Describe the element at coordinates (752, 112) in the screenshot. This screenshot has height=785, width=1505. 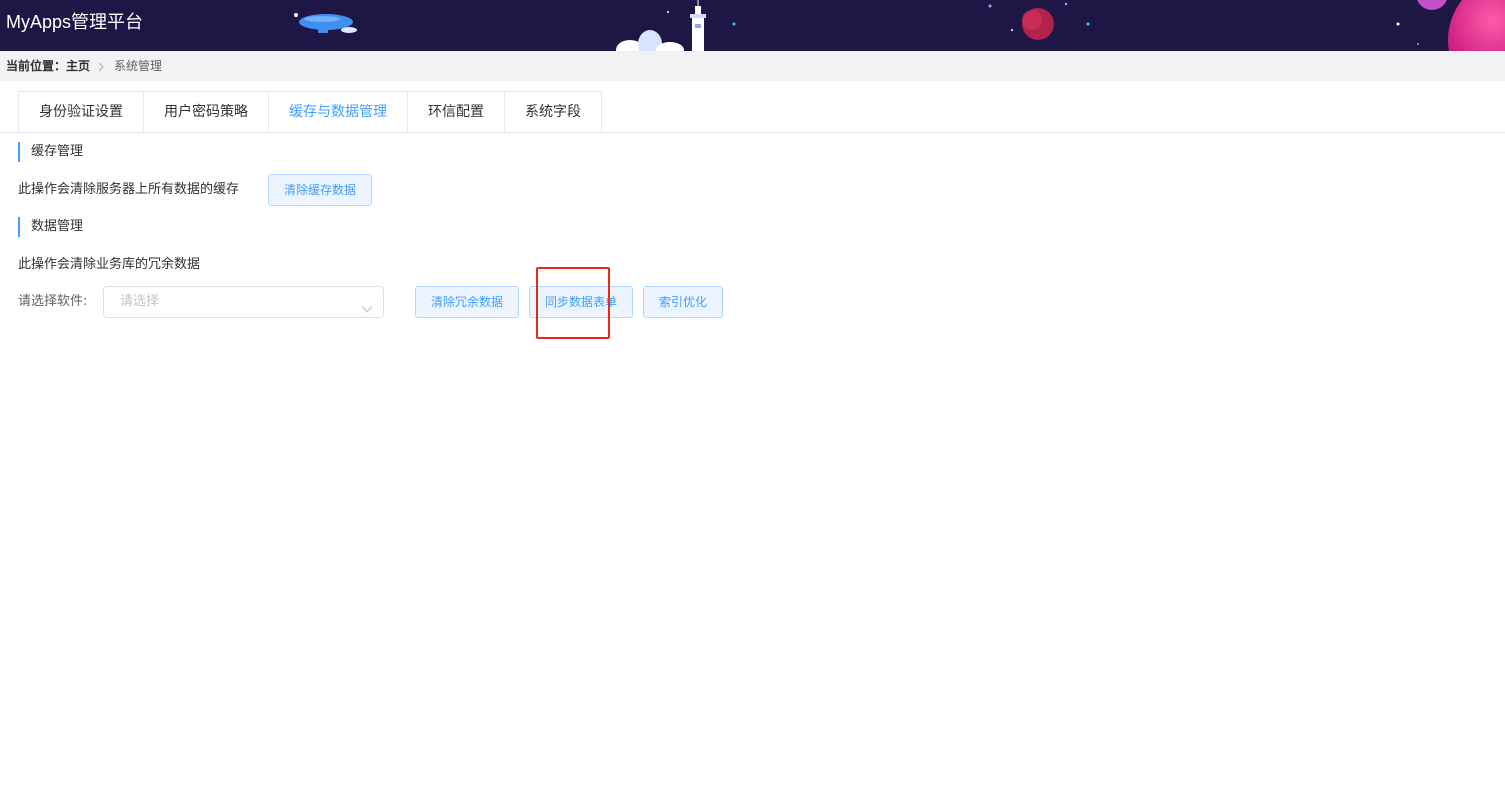
I see `settings-tabs: 身份验证设置 用户密码策略 缓存与数据管理 环信配置 系统字段` at that location.